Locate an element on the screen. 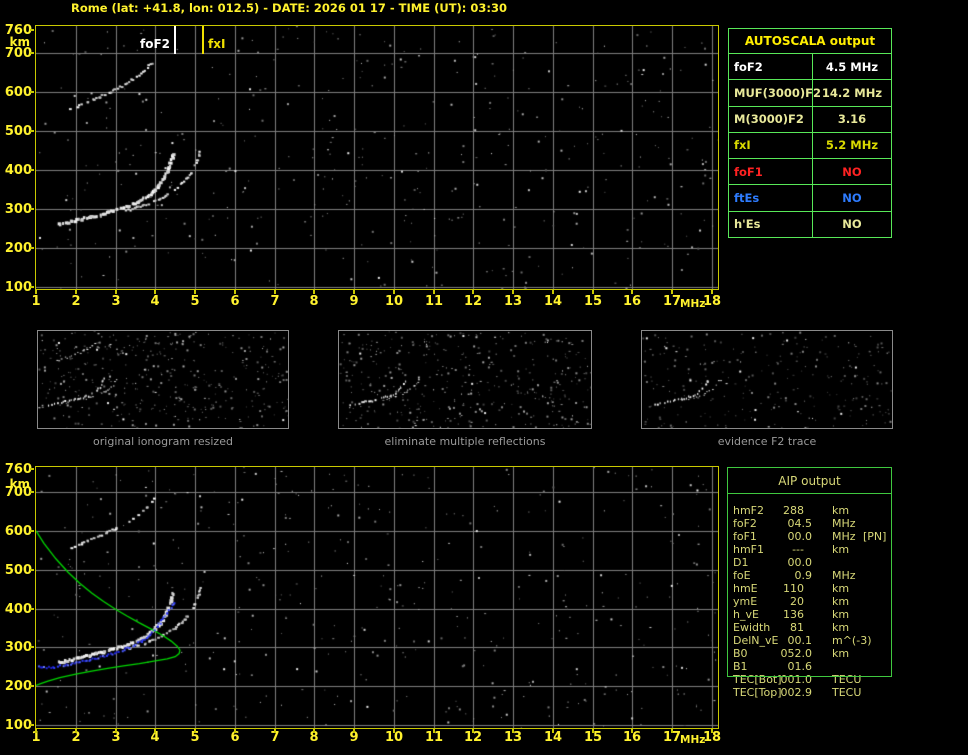 This screenshot has height=755, width=968. aip-table-row: foF1 00.0 MHz [PN] is located at coordinates (819, 536).